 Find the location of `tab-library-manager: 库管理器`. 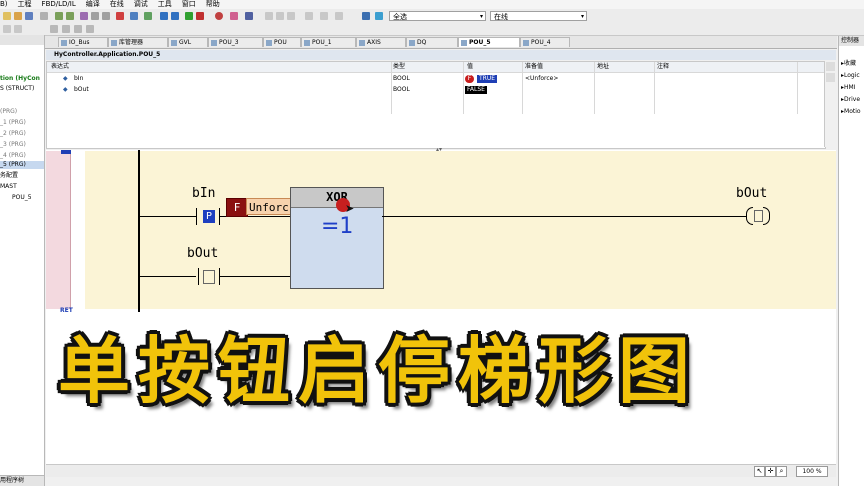

tab-library-manager: 库管理器 is located at coordinates (138, 42).